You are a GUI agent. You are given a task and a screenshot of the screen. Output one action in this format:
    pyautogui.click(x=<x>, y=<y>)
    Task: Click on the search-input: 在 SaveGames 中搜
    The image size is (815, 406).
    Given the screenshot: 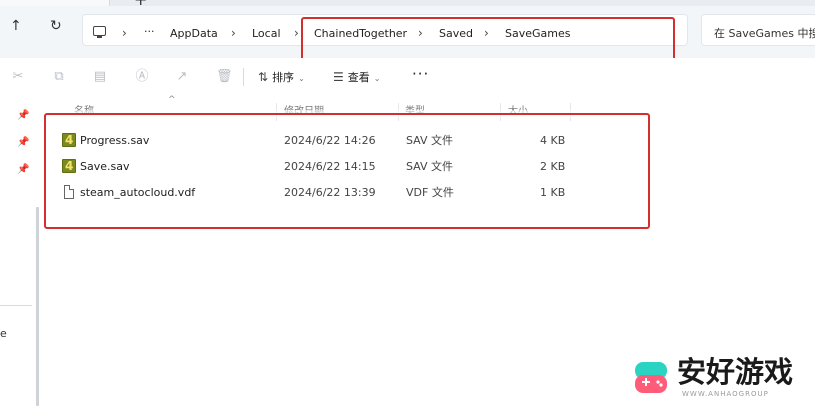 What is the action you would take?
    pyautogui.click(x=764, y=34)
    